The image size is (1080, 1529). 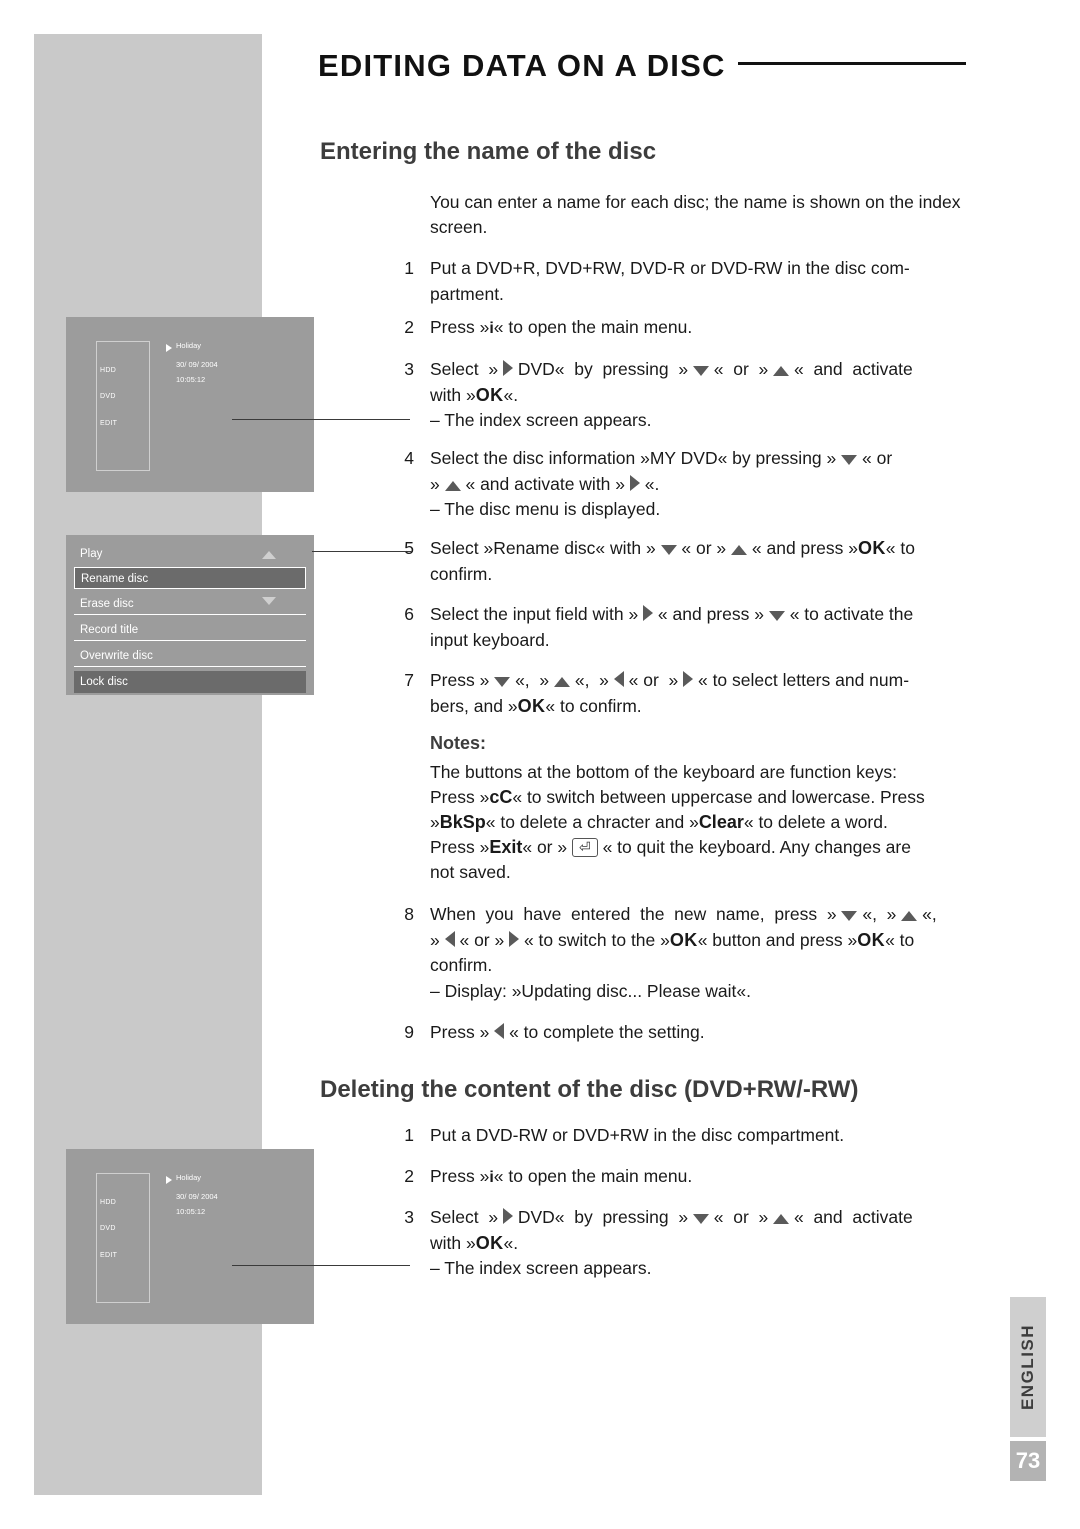 I want to click on page-title: EDITING DATA ON A DISC, so click(x=522, y=65).